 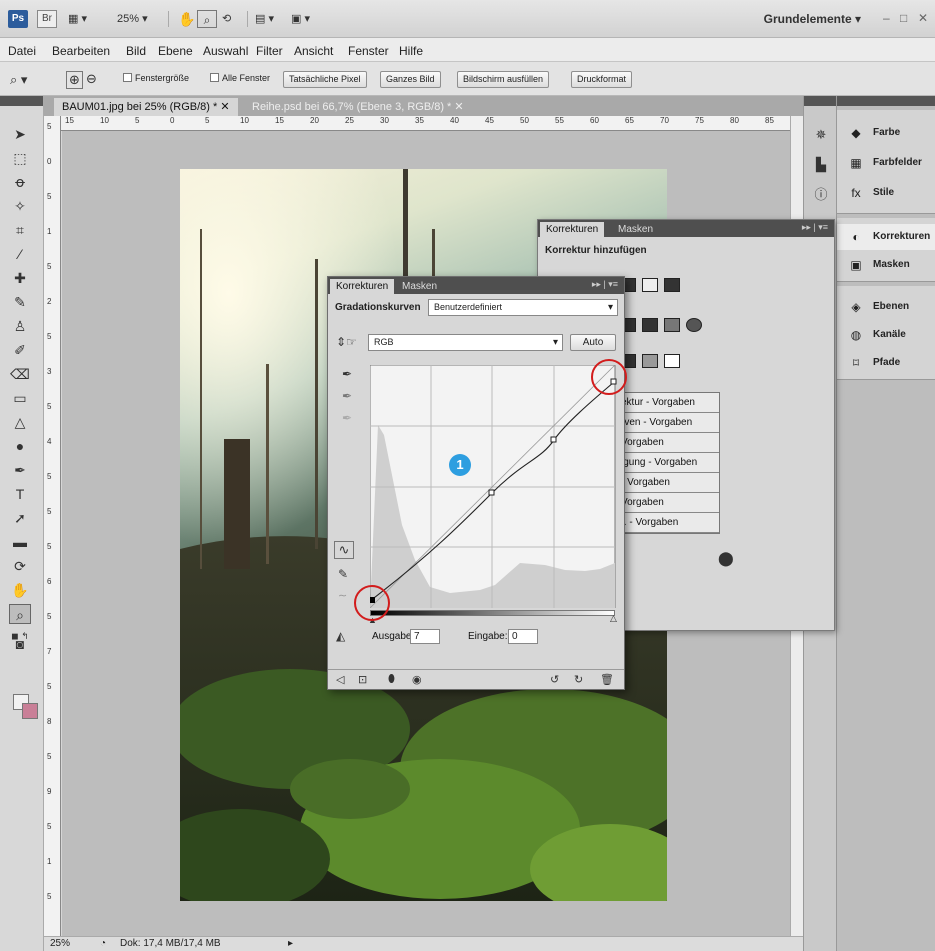 I want to click on horizontal-ruler: 15 10 5 0 5 10 15 20 25 30 35 40 45 50 55 60 65 70 75 80 85, so click(x=426, y=123).